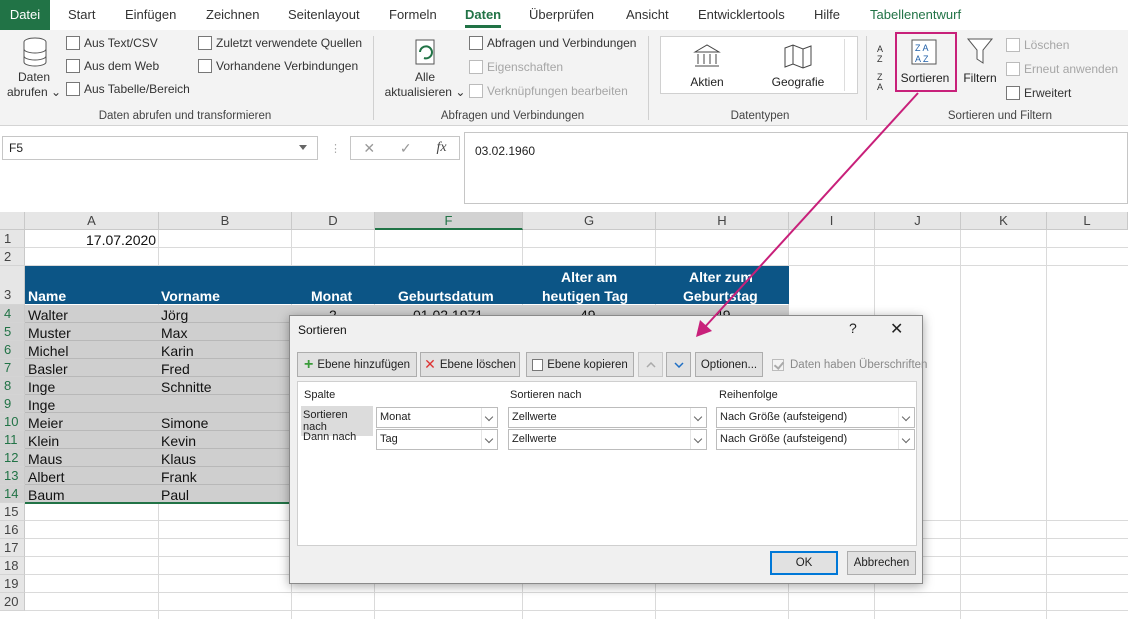 This screenshot has height=619, width=1128. Describe the element at coordinates (280, 43) in the screenshot. I see `recent-sources-button: Zuletzt verwendete Quellen` at that location.